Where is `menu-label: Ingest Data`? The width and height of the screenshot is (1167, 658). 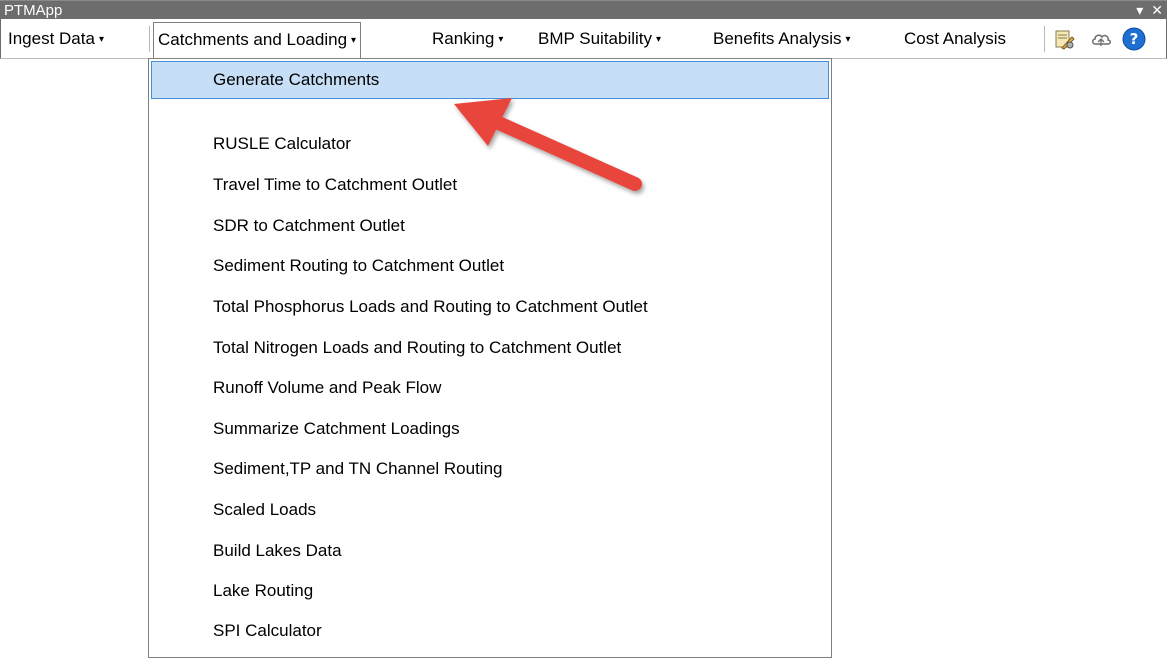 menu-label: Ingest Data is located at coordinates (51, 38).